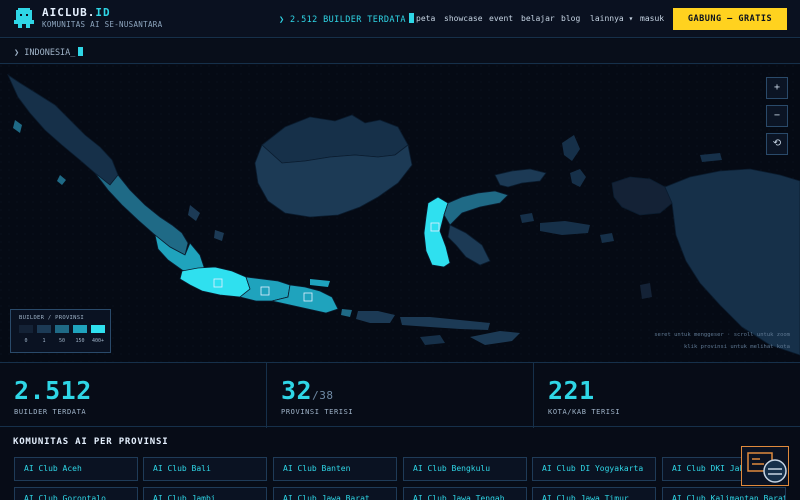 The height and width of the screenshot is (500, 800). Describe the element at coordinates (584, 412) in the screenshot. I see `stat-label: KOTA/KAB TERISI` at that location.